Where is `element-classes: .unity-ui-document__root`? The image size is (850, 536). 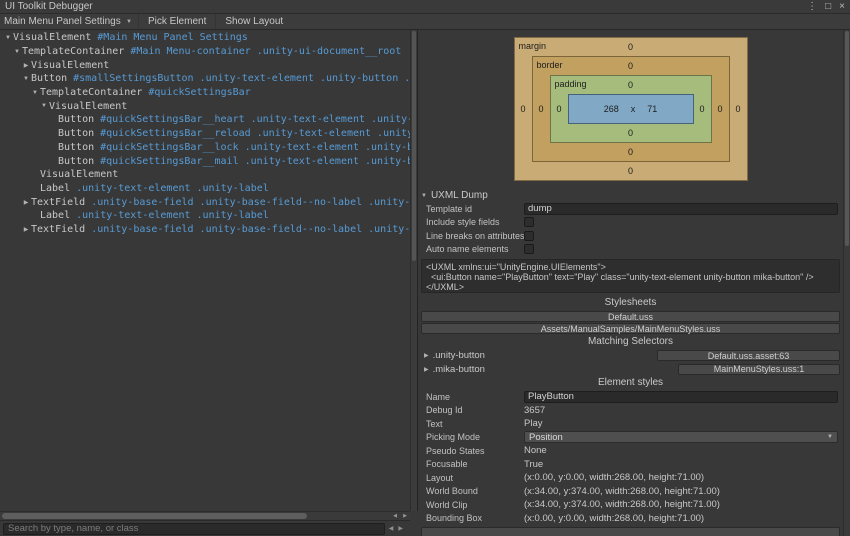
element-classes: .unity-ui-document__root is located at coordinates (329, 52).